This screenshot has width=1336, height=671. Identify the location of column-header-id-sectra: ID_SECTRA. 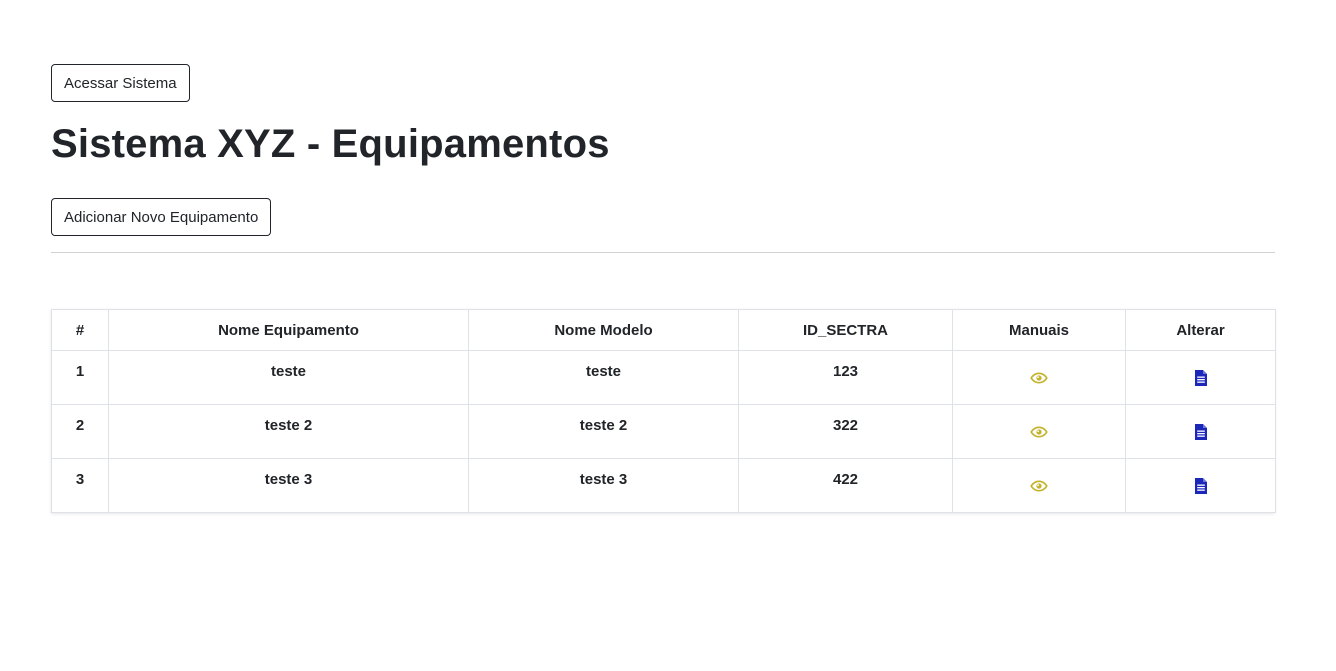
(845, 330).